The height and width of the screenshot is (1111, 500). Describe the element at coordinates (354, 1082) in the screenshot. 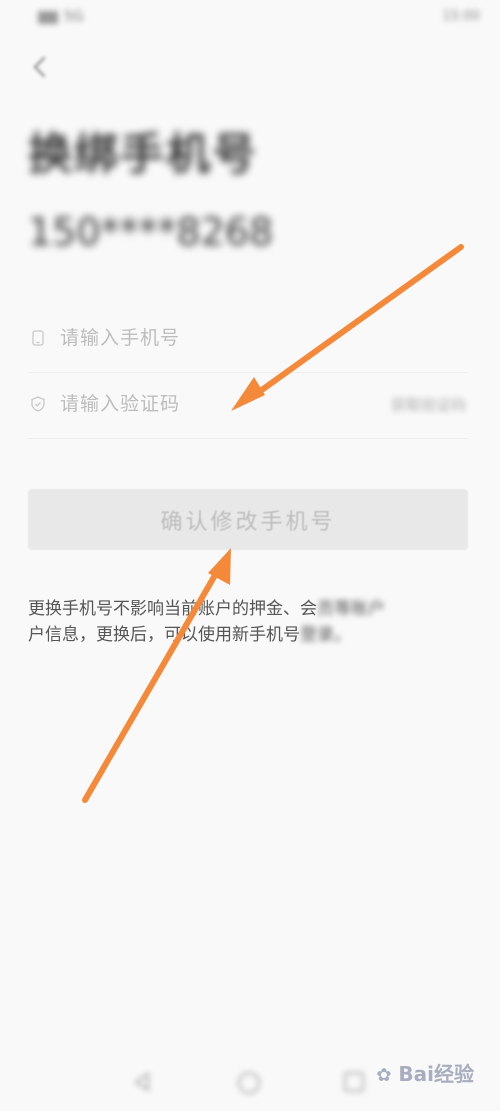

I see `square-recent-icon` at that location.